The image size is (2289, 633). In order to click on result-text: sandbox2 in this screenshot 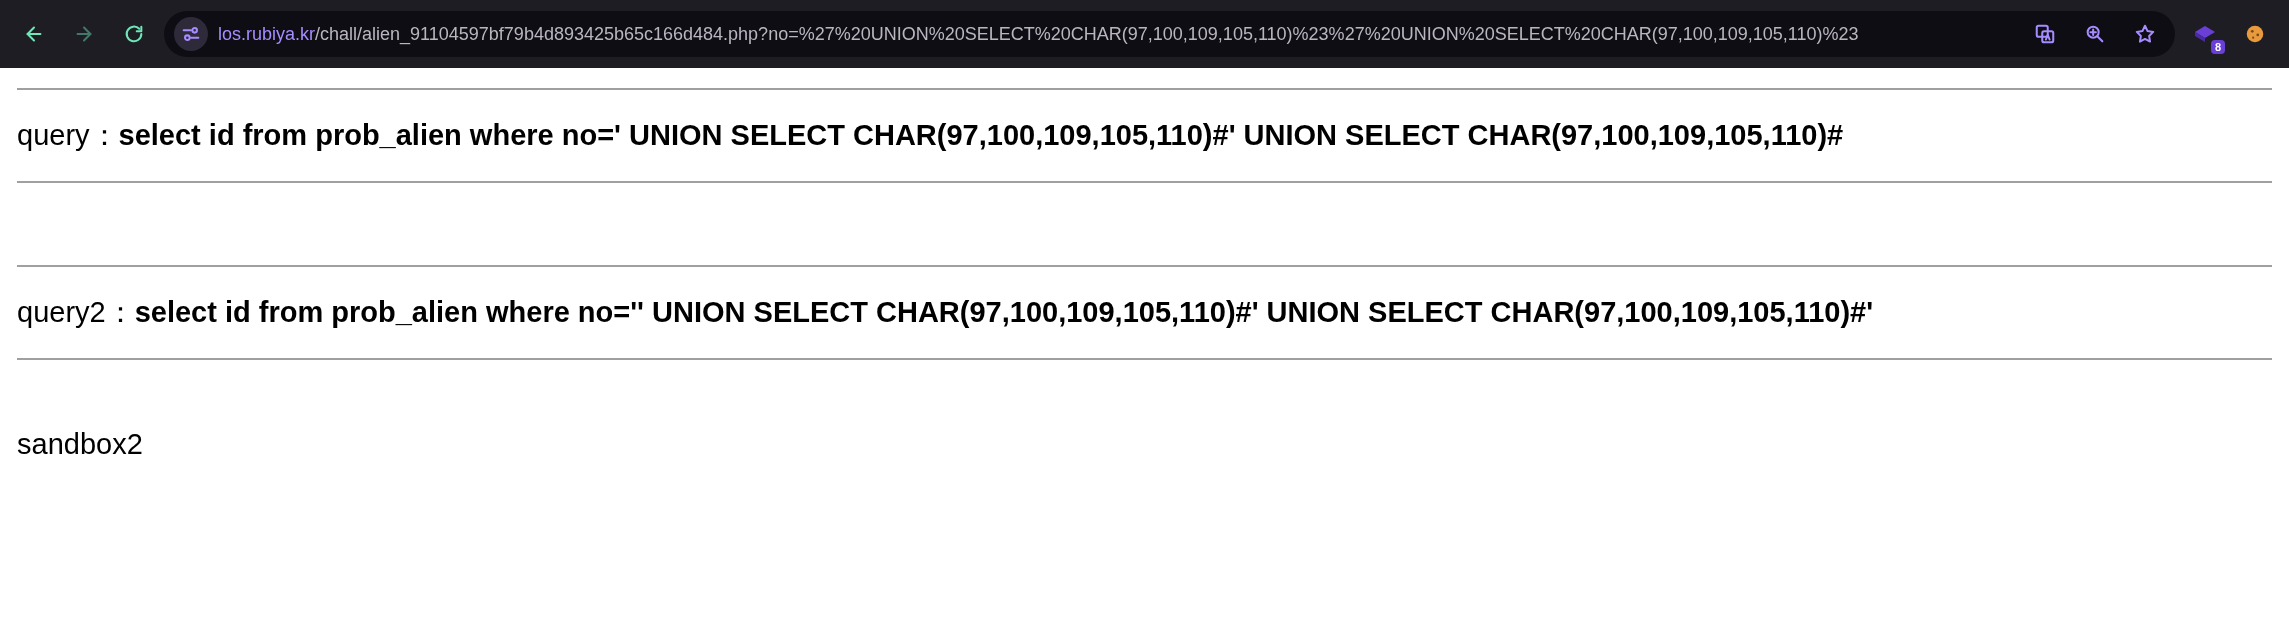, I will do `click(80, 444)`.